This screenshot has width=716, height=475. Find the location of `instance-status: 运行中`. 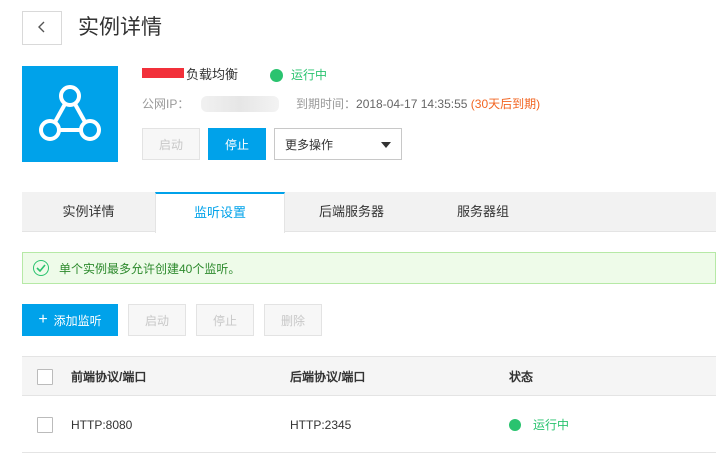

instance-status: 运行中 is located at coordinates (298, 75).